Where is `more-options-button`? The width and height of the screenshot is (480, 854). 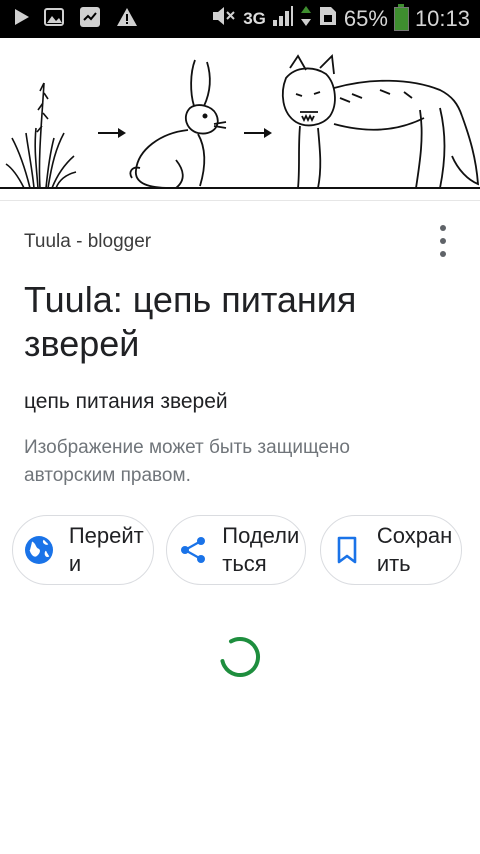
more-options-button is located at coordinates (443, 241).